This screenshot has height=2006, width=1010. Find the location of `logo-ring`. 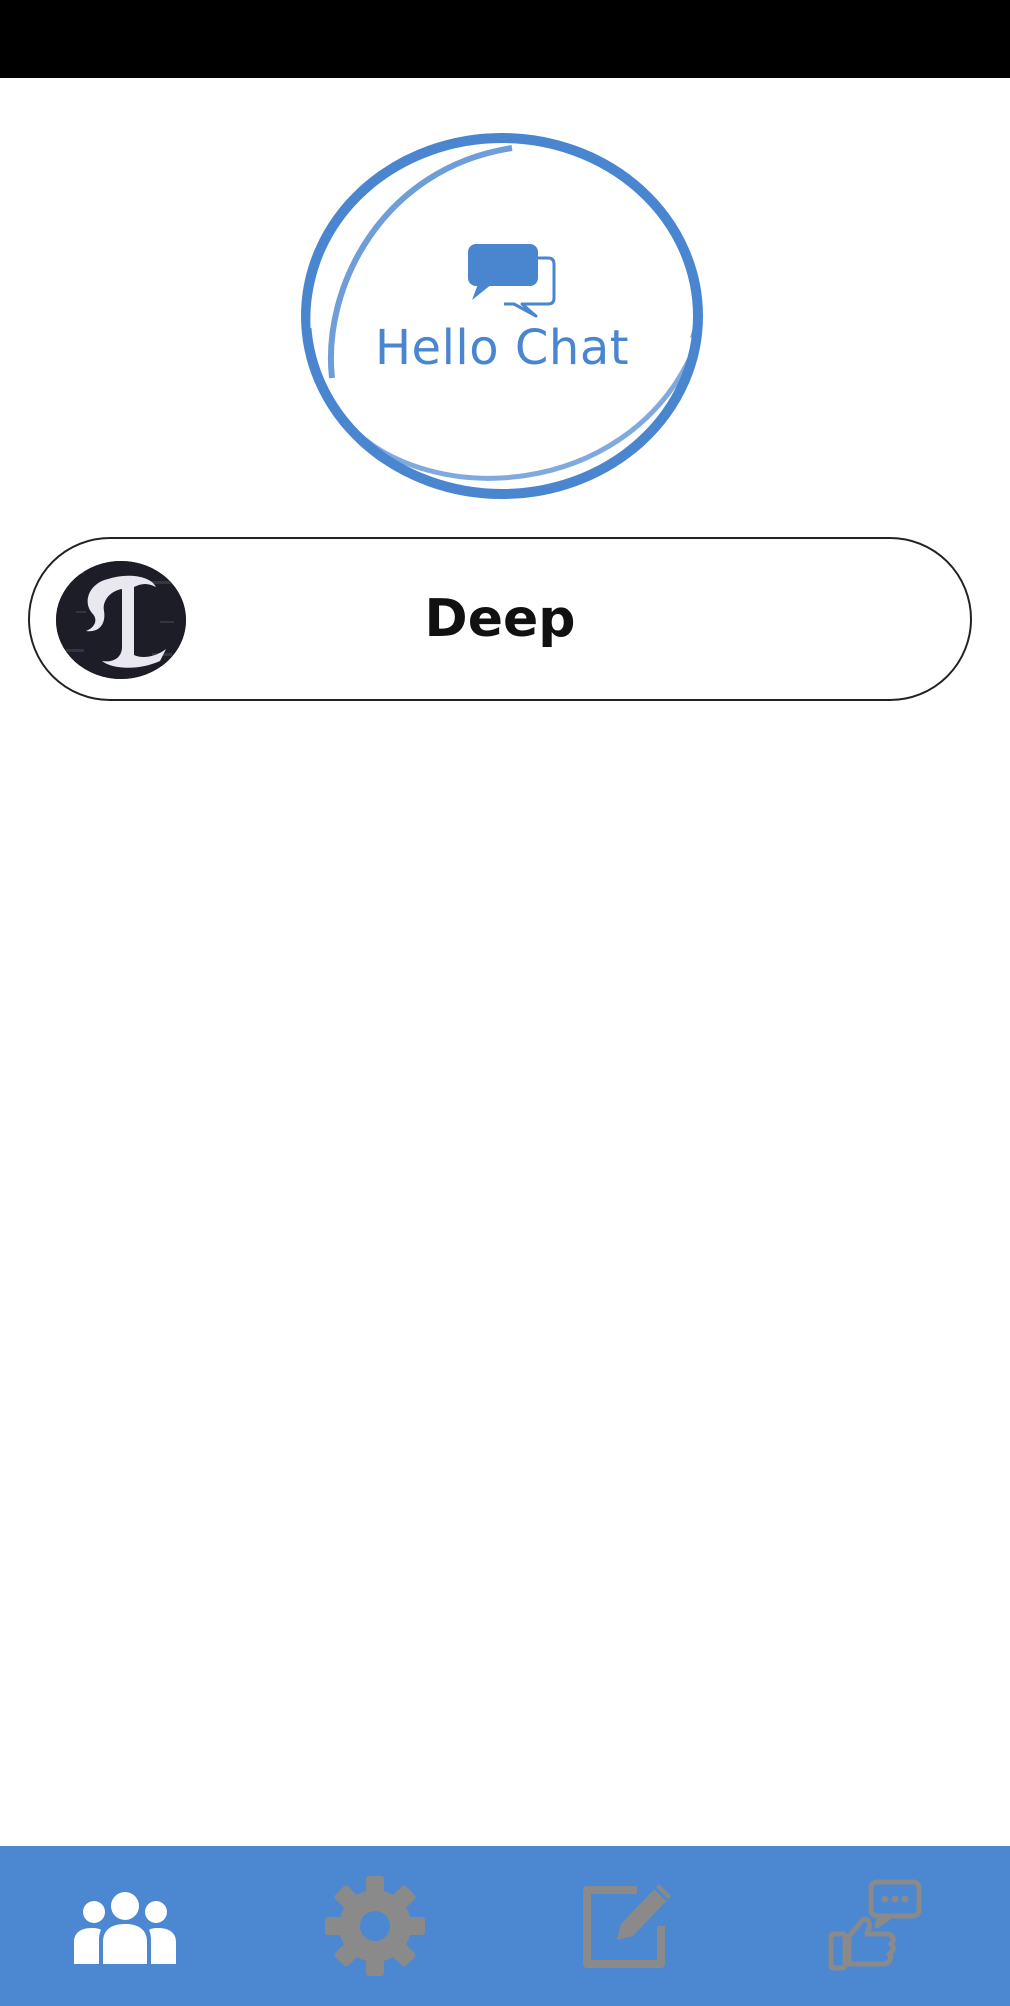

logo-ring is located at coordinates (502, 316).